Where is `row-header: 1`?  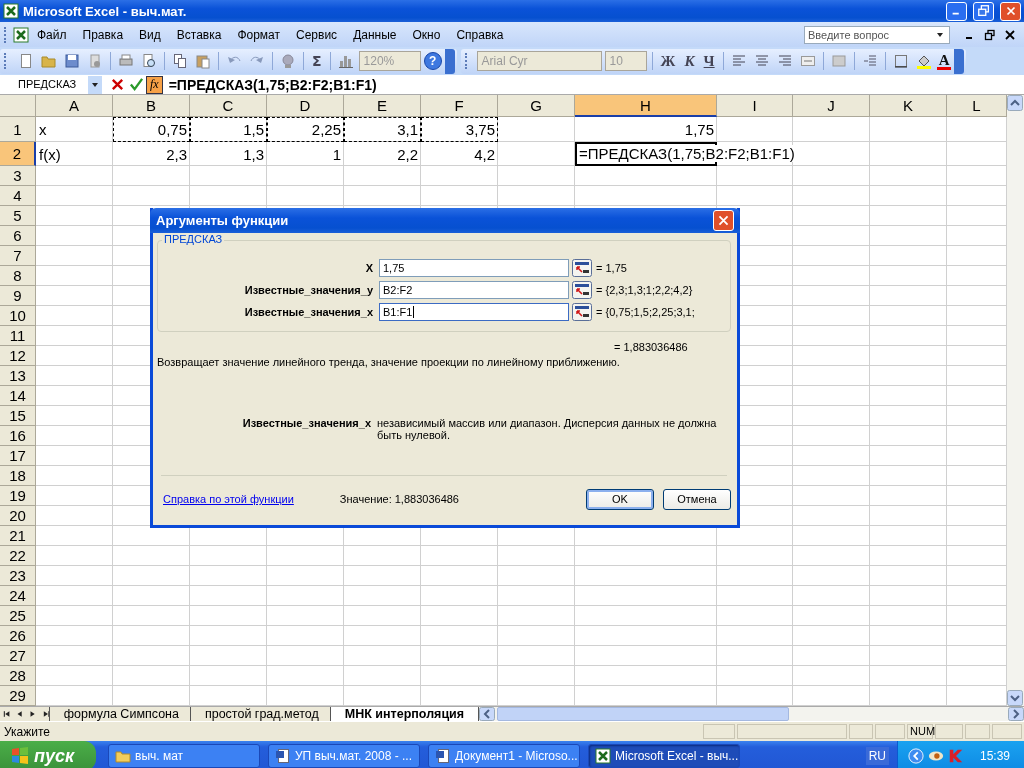 row-header: 1 is located at coordinates (18, 129).